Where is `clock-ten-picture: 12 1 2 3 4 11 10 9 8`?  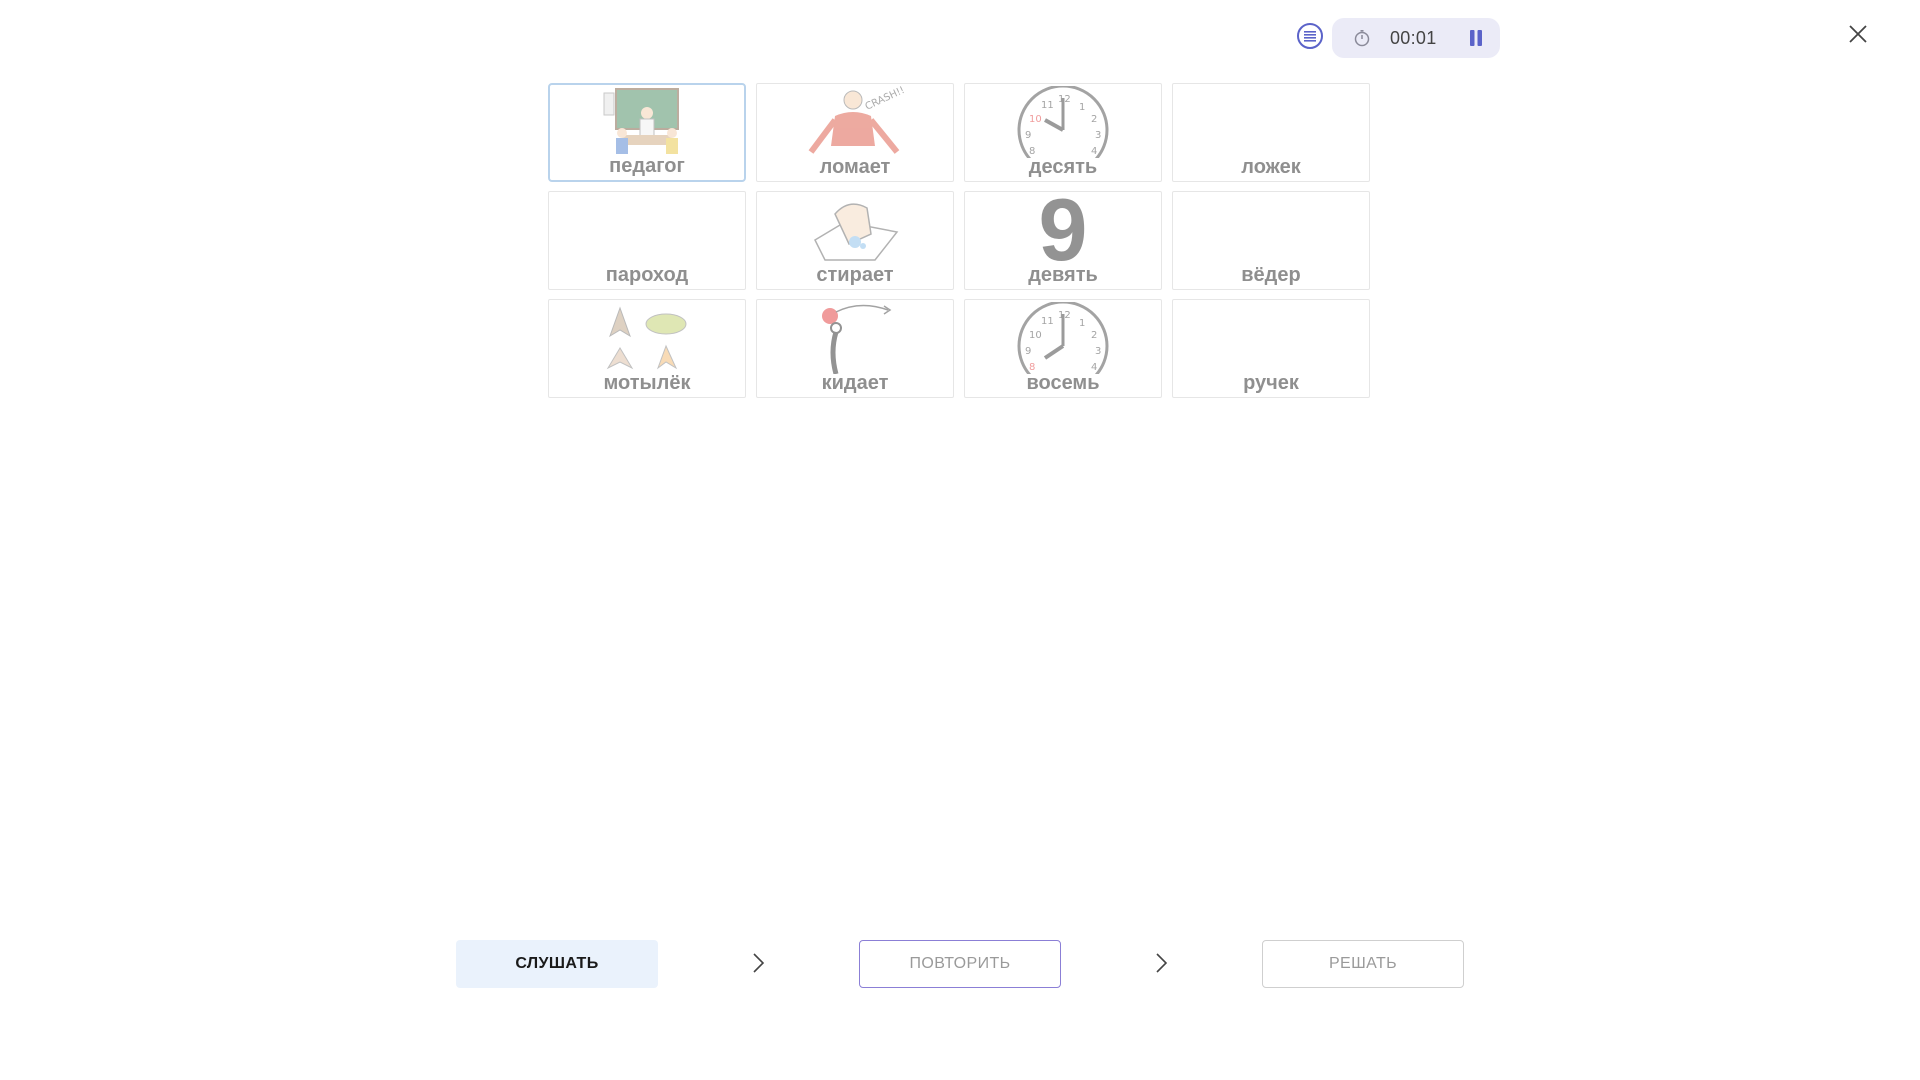
clock-ten-picture: 12 1 2 3 4 11 10 9 8 is located at coordinates (1063, 122).